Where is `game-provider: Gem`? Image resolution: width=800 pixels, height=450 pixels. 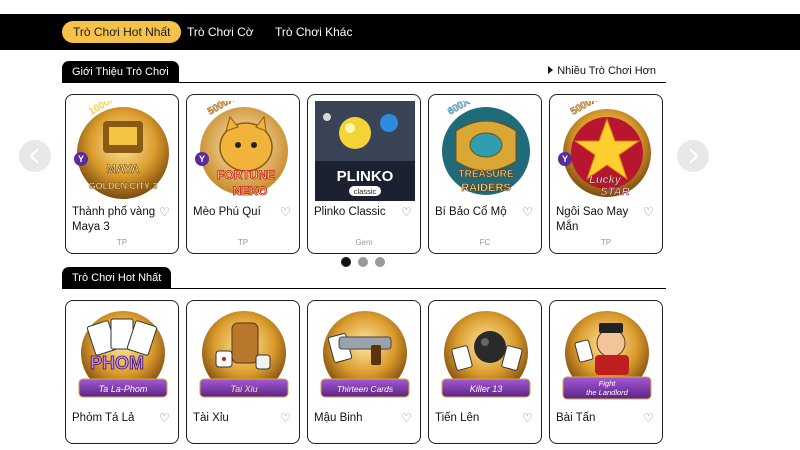
game-provider: Gem is located at coordinates (364, 242).